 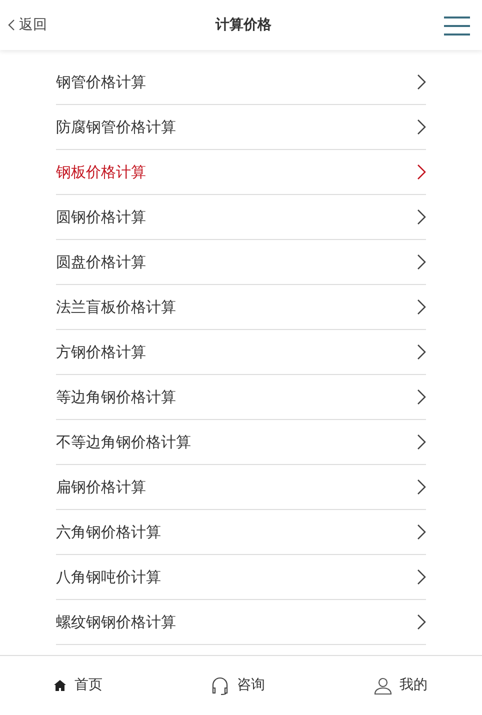 I want to click on chevron-left-icon, so click(x=11, y=25).